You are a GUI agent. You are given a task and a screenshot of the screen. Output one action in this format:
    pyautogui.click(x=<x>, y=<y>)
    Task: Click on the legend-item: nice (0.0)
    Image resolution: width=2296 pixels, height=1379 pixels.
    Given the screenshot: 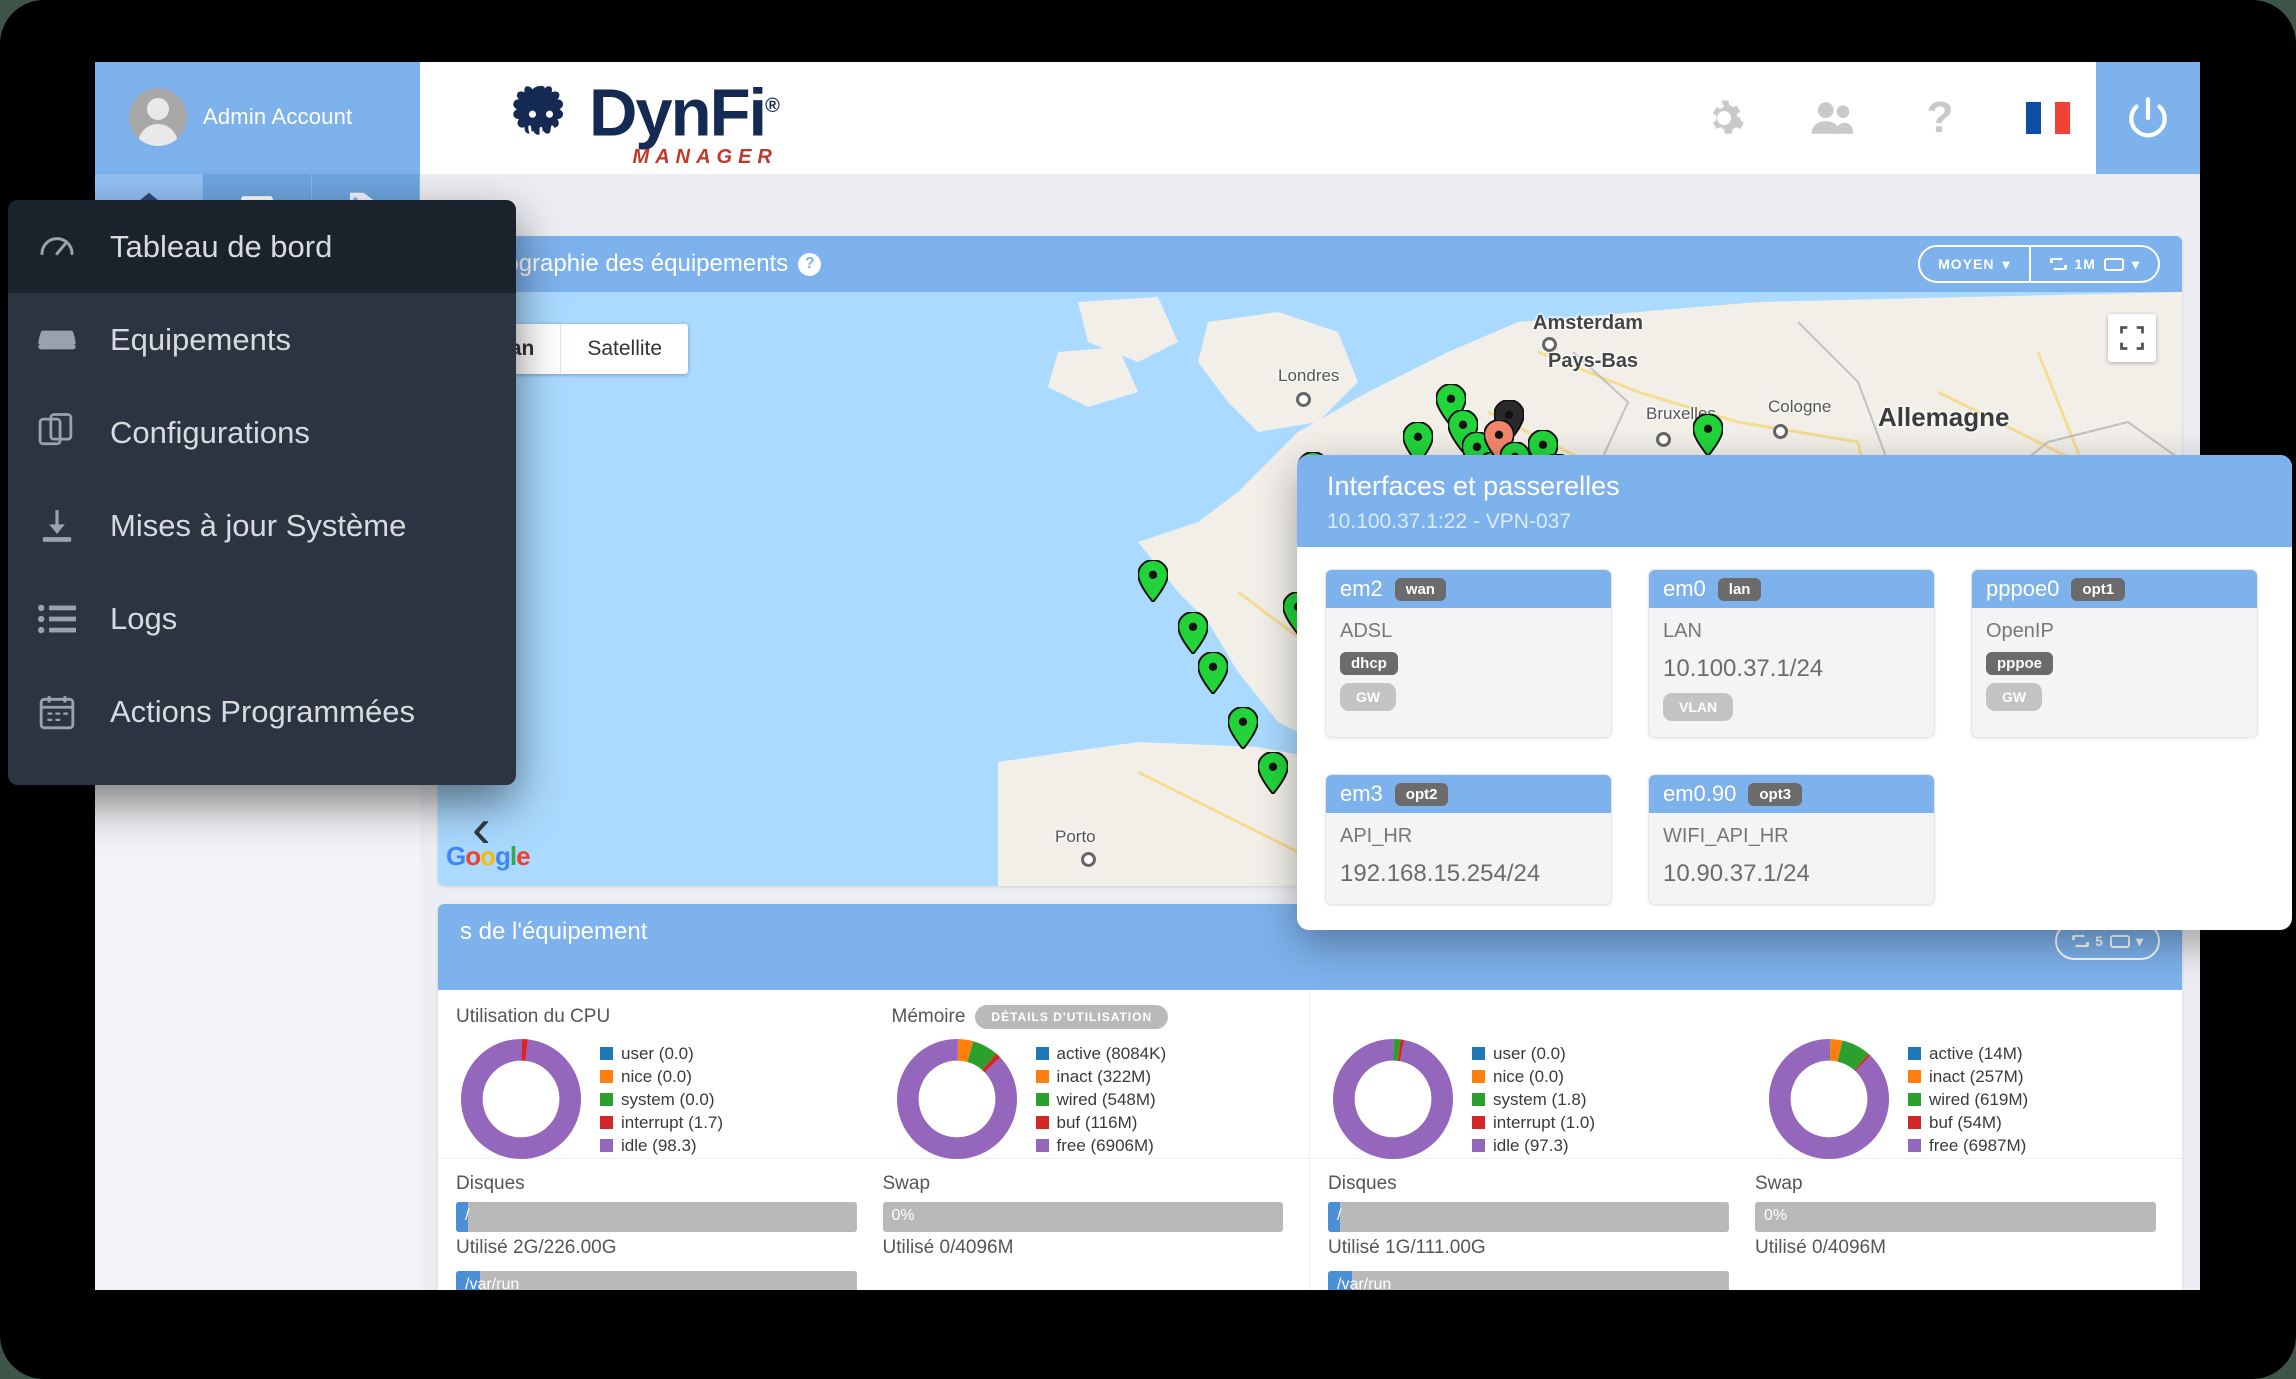 What is the action you would take?
    pyautogui.click(x=661, y=1076)
    